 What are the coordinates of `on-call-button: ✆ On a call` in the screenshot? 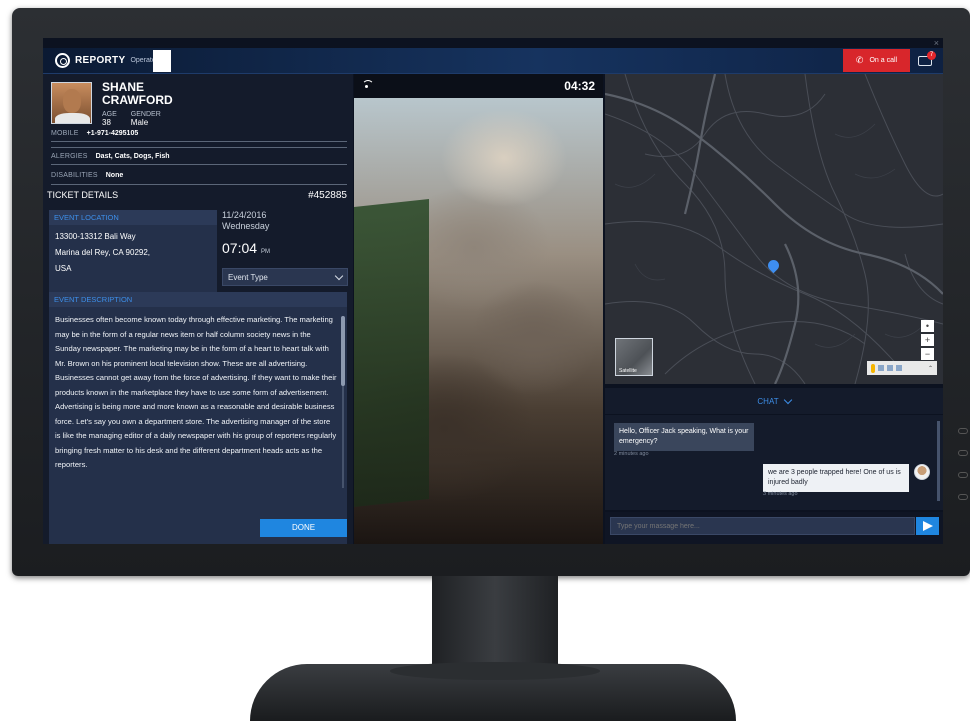 It's located at (876, 60).